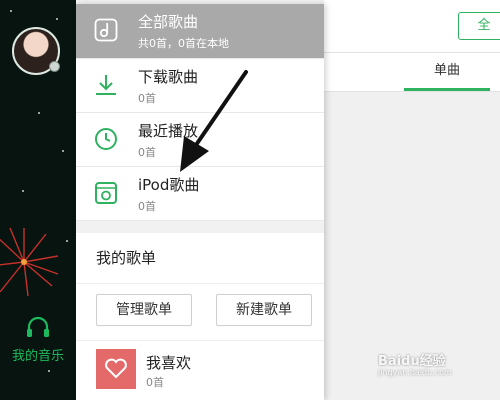 This screenshot has width=500, height=400. I want to click on avatar-badge-icon, so click(54, 66).